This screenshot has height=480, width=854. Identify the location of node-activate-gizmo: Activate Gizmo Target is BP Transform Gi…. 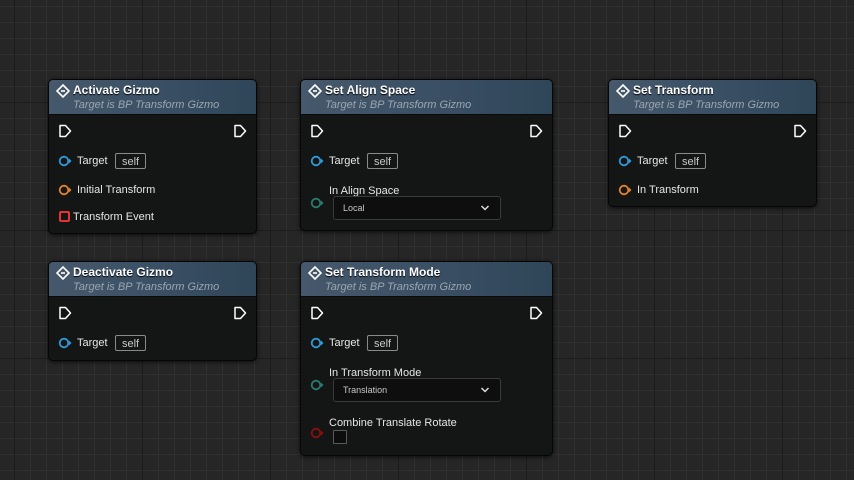
(152, 156).